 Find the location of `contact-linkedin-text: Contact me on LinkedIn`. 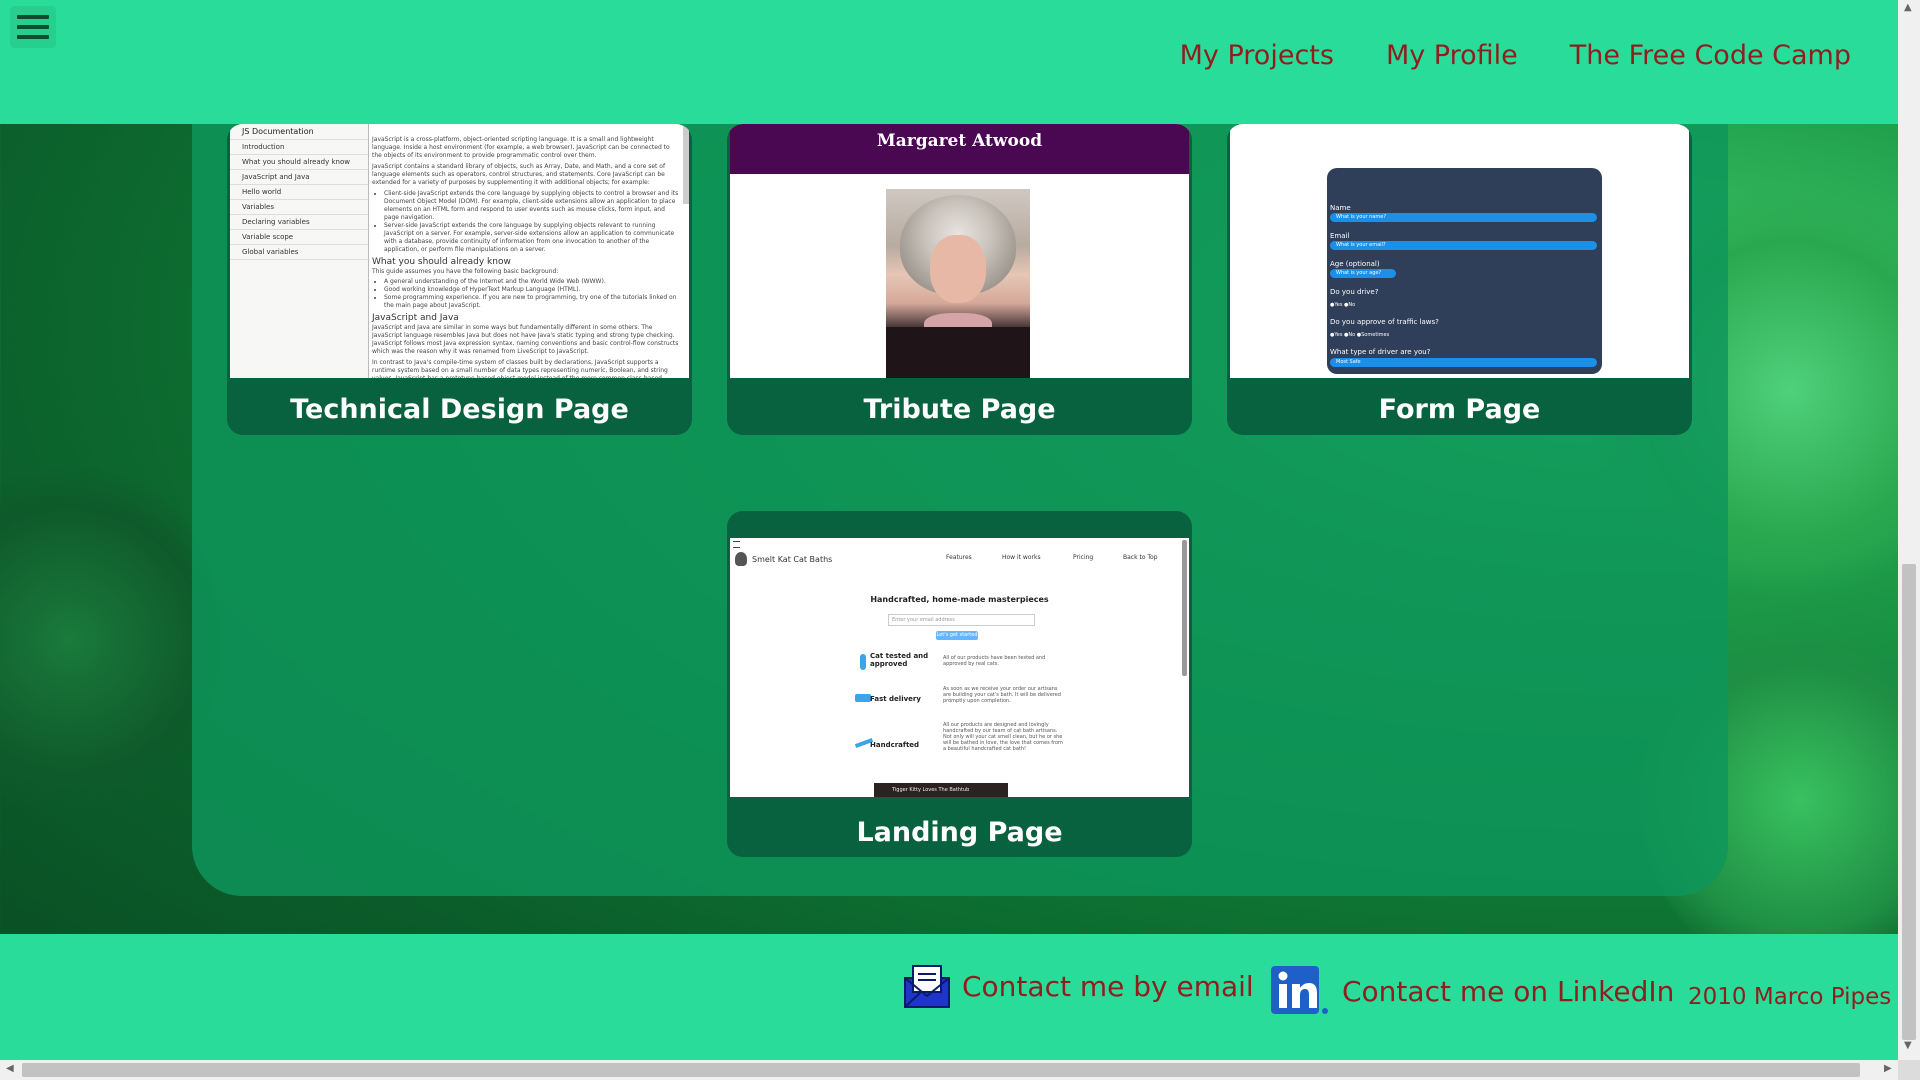

contact-linkedin-text: Contact me on LinkedIn is located at coordinates (1508, 991).